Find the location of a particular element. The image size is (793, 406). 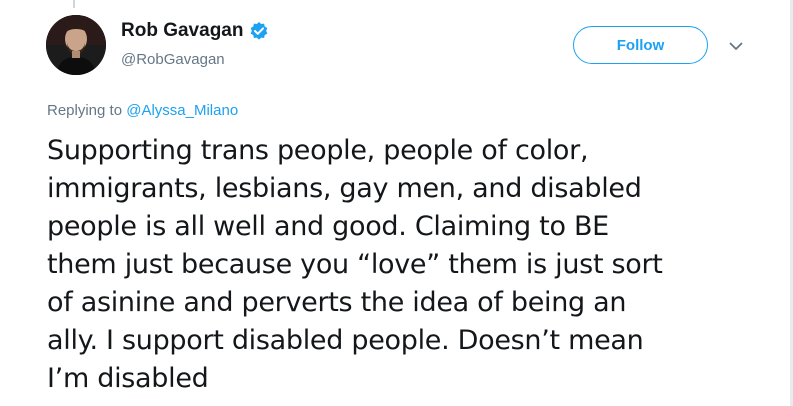

verified-badge-icon is located at coordinates (259, 31).